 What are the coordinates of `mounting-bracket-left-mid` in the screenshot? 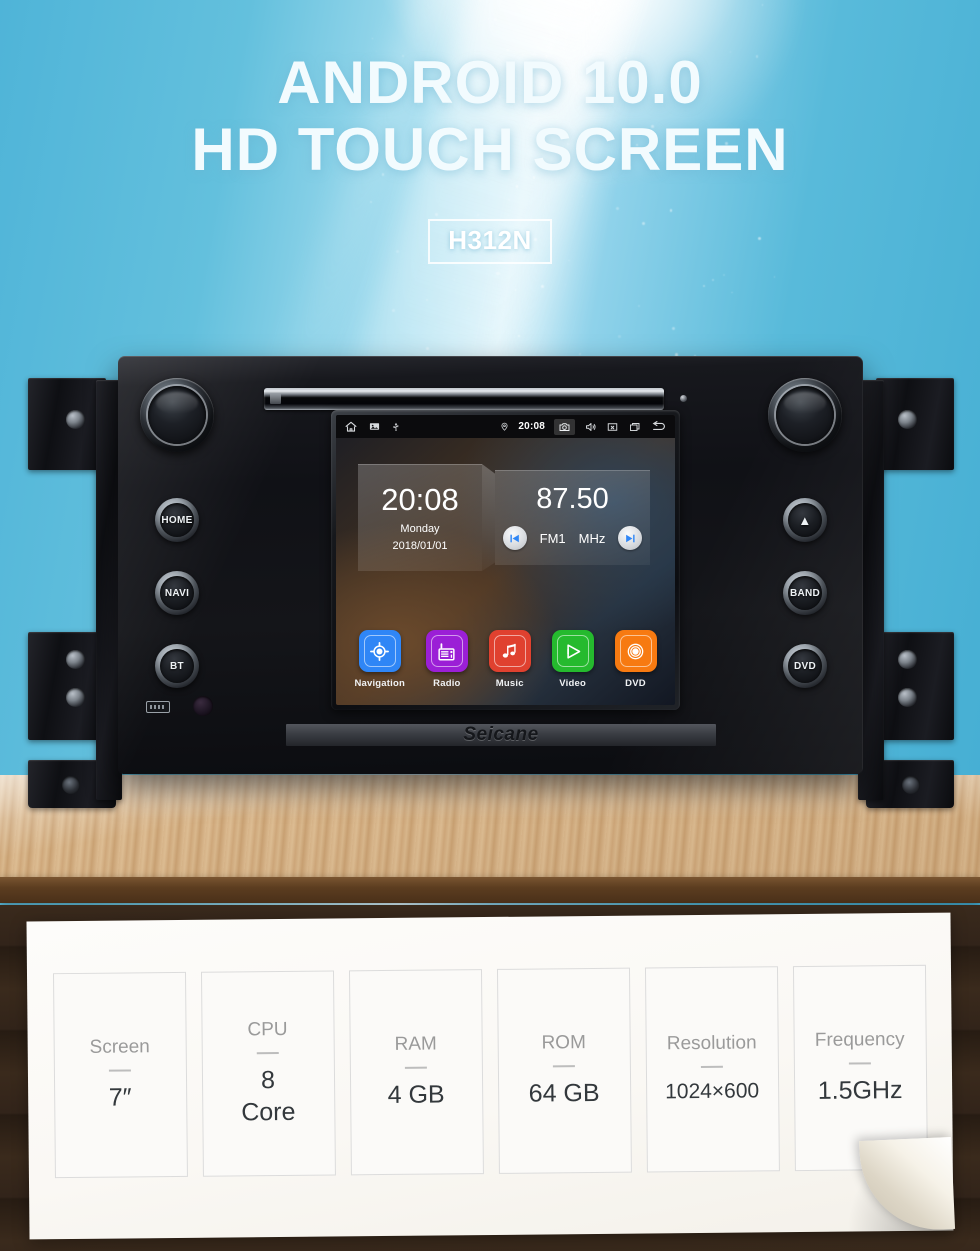 It's located at (67, 686).